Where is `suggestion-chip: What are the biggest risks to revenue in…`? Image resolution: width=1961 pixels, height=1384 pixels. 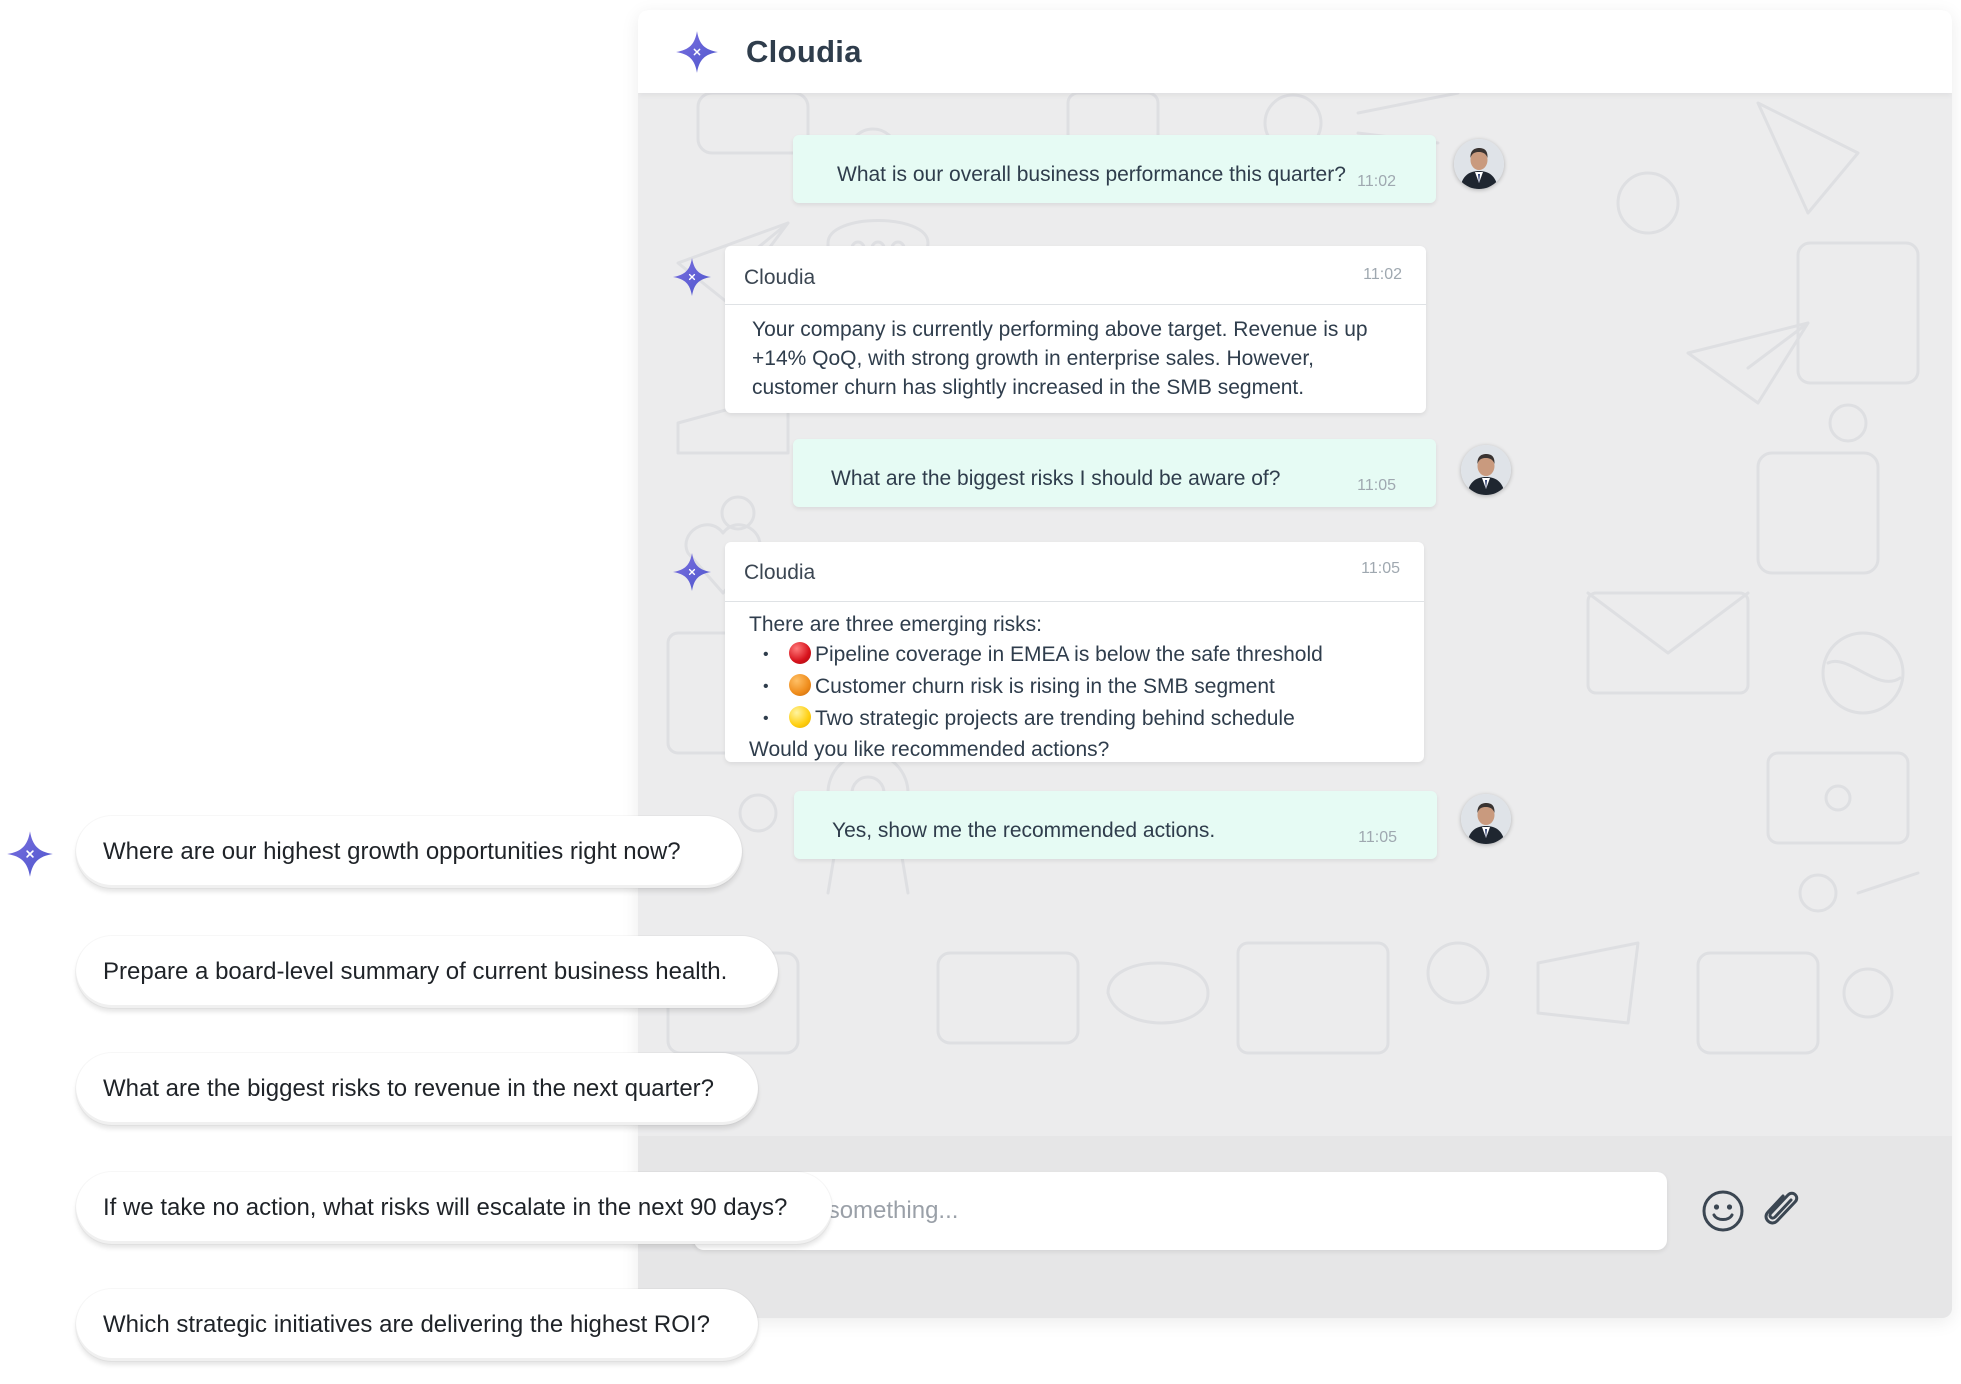
suggestion-chip: What are the biggest risks to revenue in… is located at coordinates (417, 1089).